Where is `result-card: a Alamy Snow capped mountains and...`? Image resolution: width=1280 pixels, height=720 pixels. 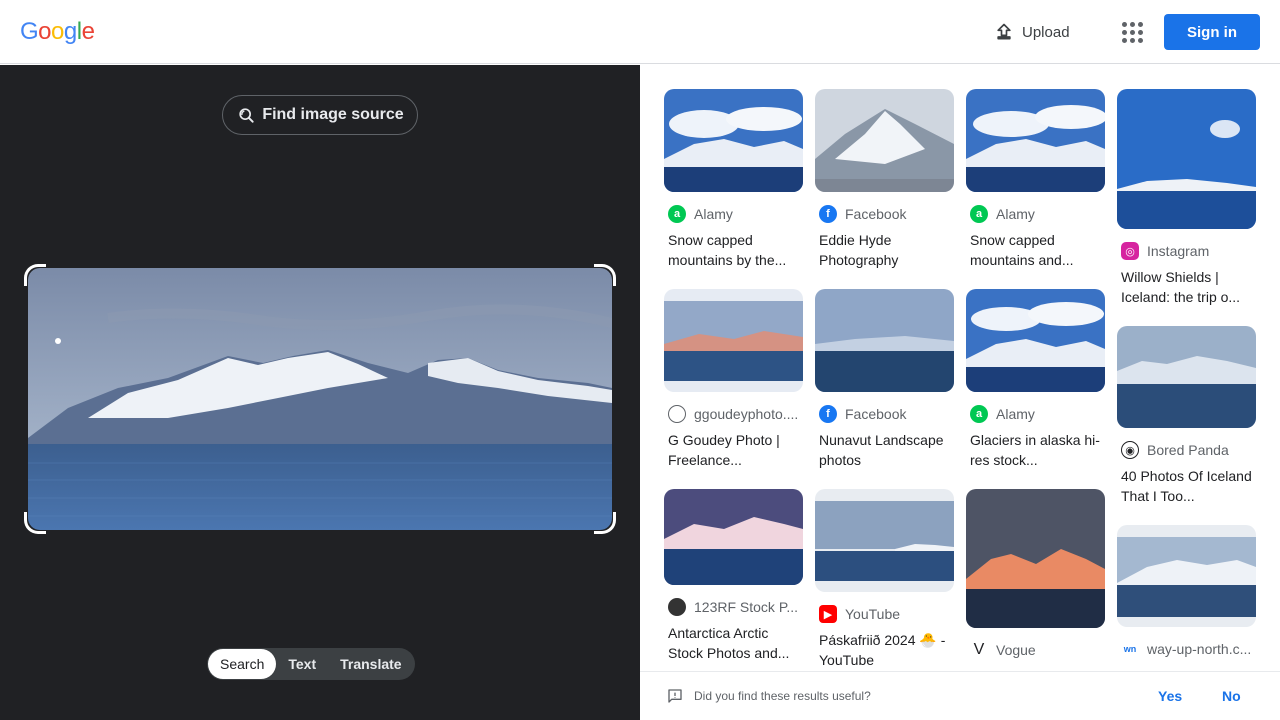
result-card: a Alamy Snow capped mountains and... is located at coordinates (1035, 179).